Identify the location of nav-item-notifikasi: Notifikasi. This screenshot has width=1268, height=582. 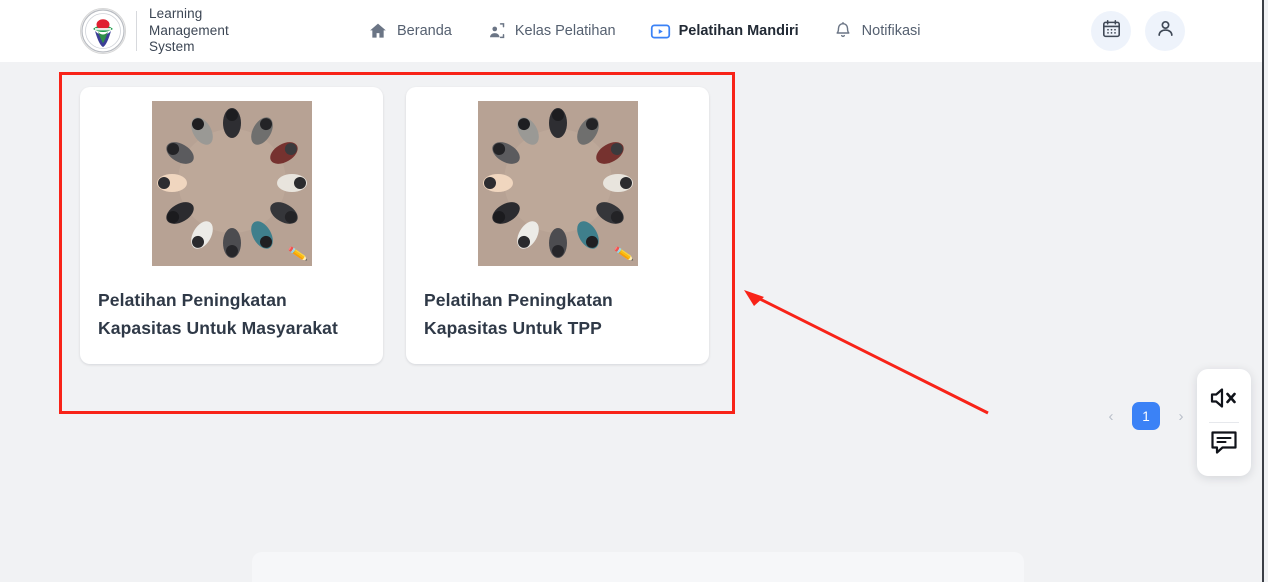
(877, 31).